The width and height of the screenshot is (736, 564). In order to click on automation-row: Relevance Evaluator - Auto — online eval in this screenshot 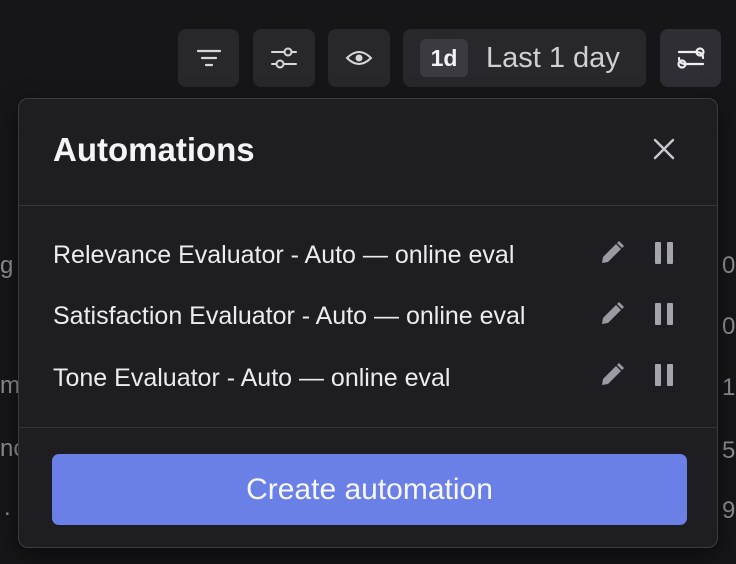, I will do `click(368, 255)`.